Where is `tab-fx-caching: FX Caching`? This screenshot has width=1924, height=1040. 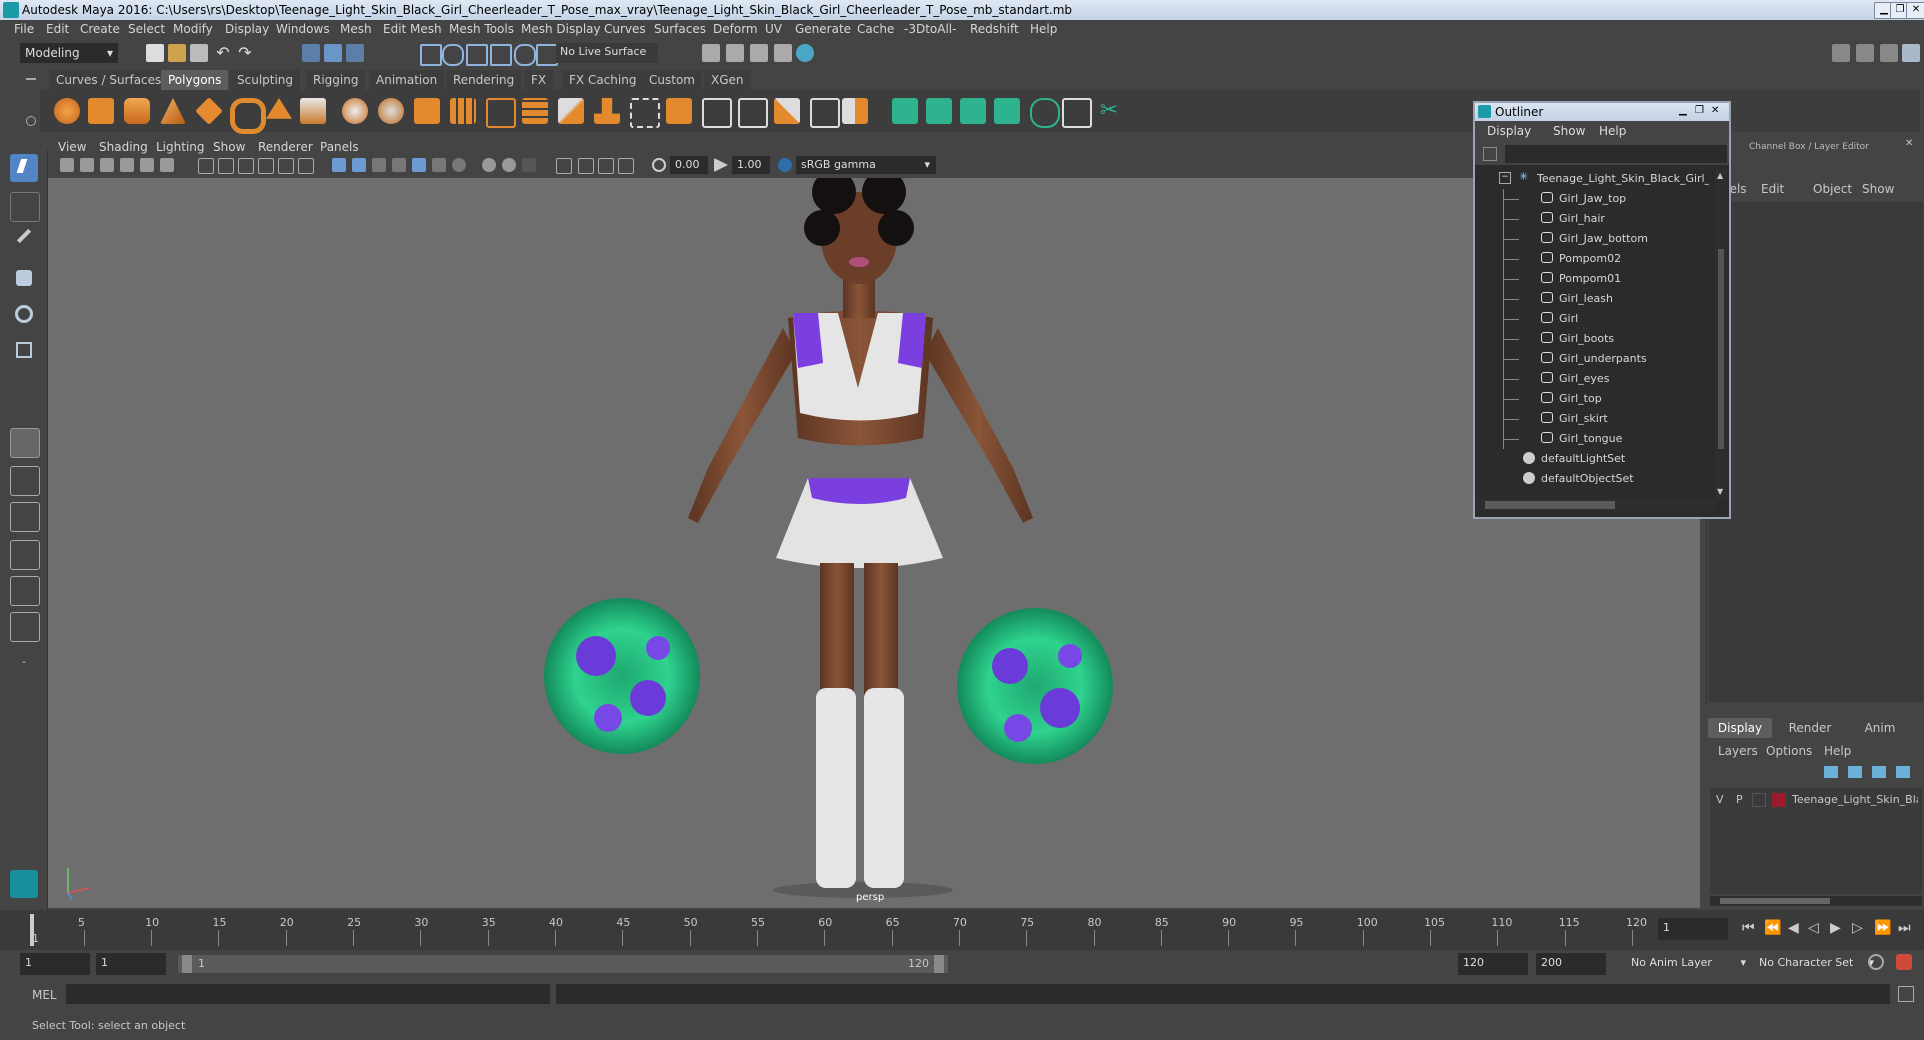 tab-fx-caching: FX Caching is located at coordinates (603, 80).